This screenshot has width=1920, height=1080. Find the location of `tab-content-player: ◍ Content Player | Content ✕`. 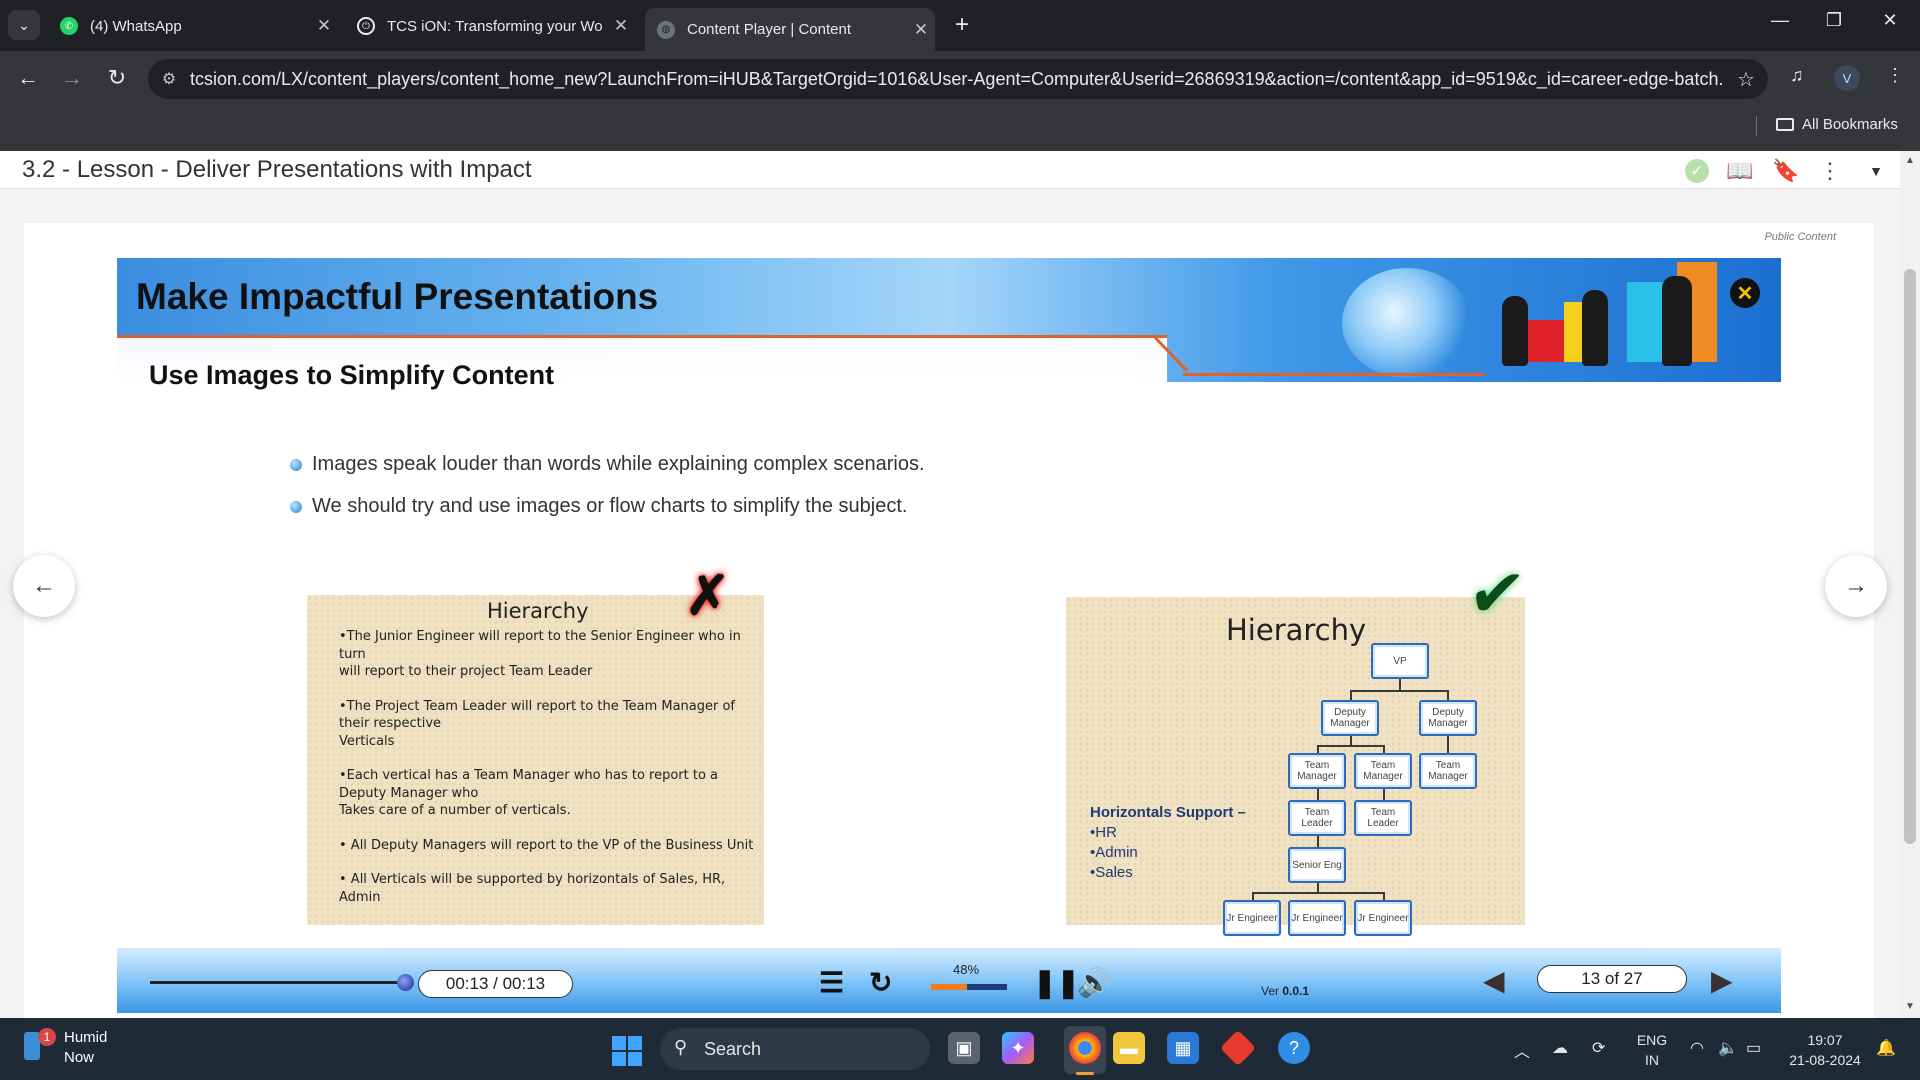

tab-content-player: ◍ Content Player | Content ✕ is located at coordinates (790, 29).